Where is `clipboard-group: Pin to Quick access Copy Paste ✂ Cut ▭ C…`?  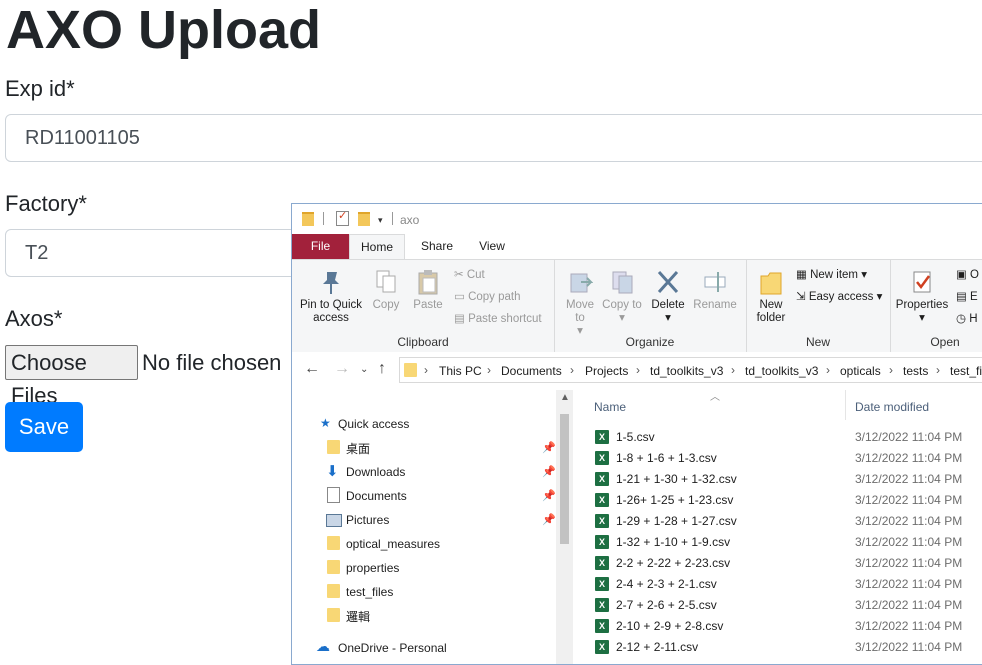 clipboard-group: Pin to Quick access Copy Paste ✂ Cut ▭ C… is located at coordinates (423, 306).